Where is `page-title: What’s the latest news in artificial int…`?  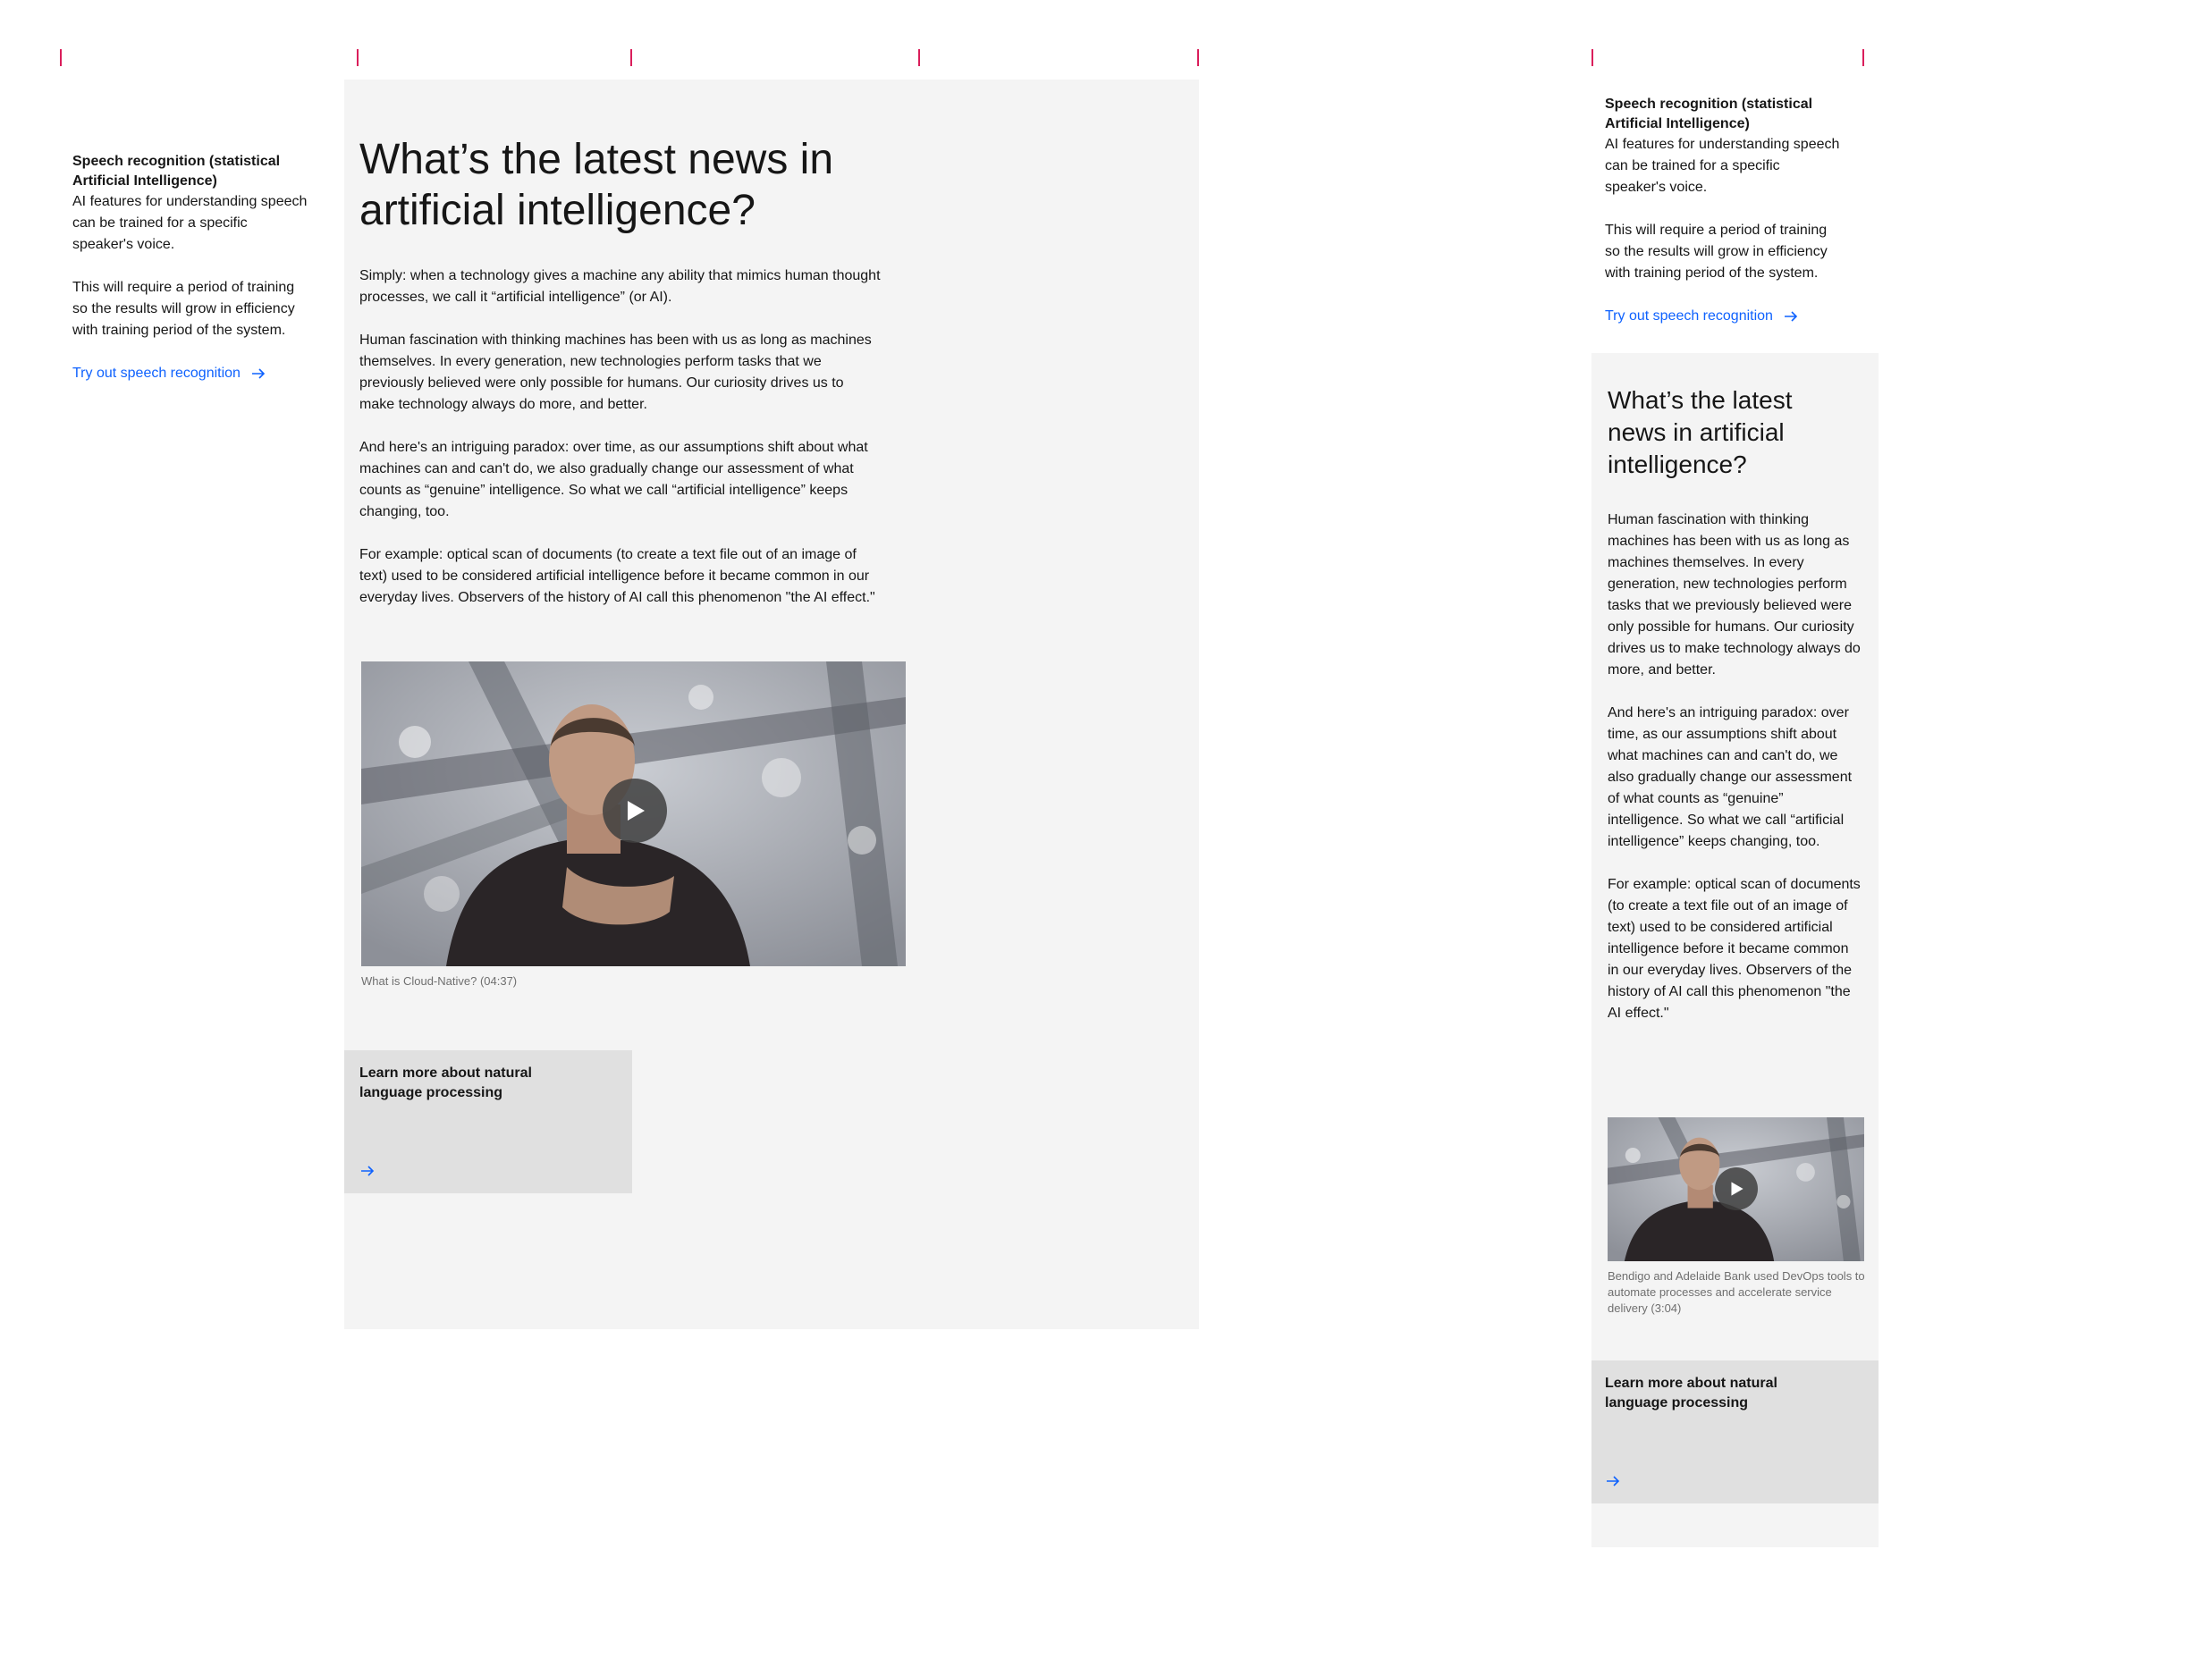 page-title: What’s the latest news in artificial int… is located at coordinates (596, 185).